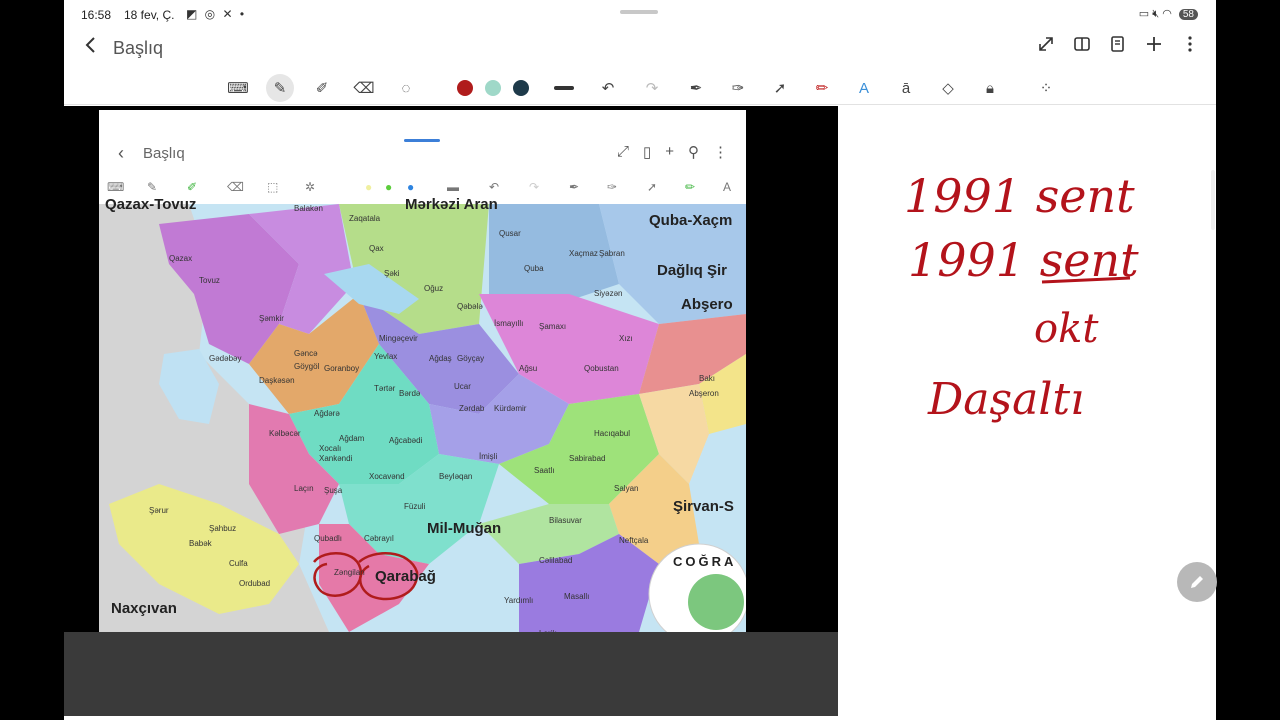  Describe the element at coordinates (1168, 14) in the screenshot. I see `system-icons: ▭ 🔇︎ ◠ 58` at that location.